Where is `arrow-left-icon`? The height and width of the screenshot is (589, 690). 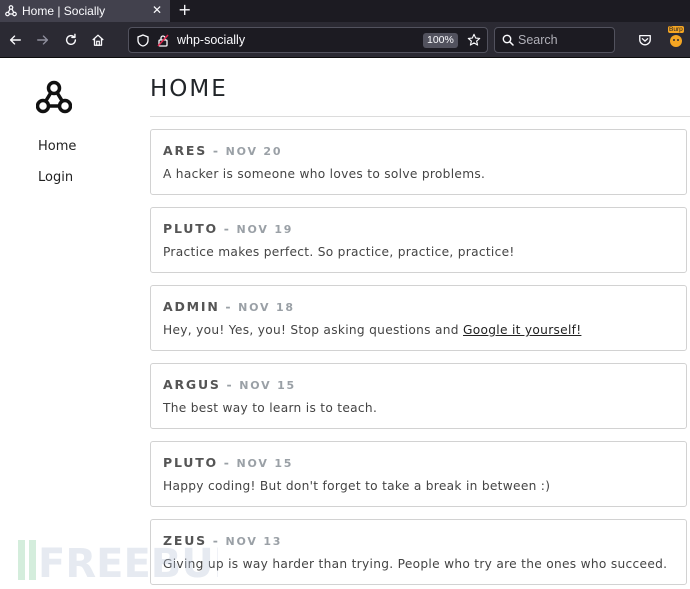 arrow-left-icon is located at coordinates (15, 40).